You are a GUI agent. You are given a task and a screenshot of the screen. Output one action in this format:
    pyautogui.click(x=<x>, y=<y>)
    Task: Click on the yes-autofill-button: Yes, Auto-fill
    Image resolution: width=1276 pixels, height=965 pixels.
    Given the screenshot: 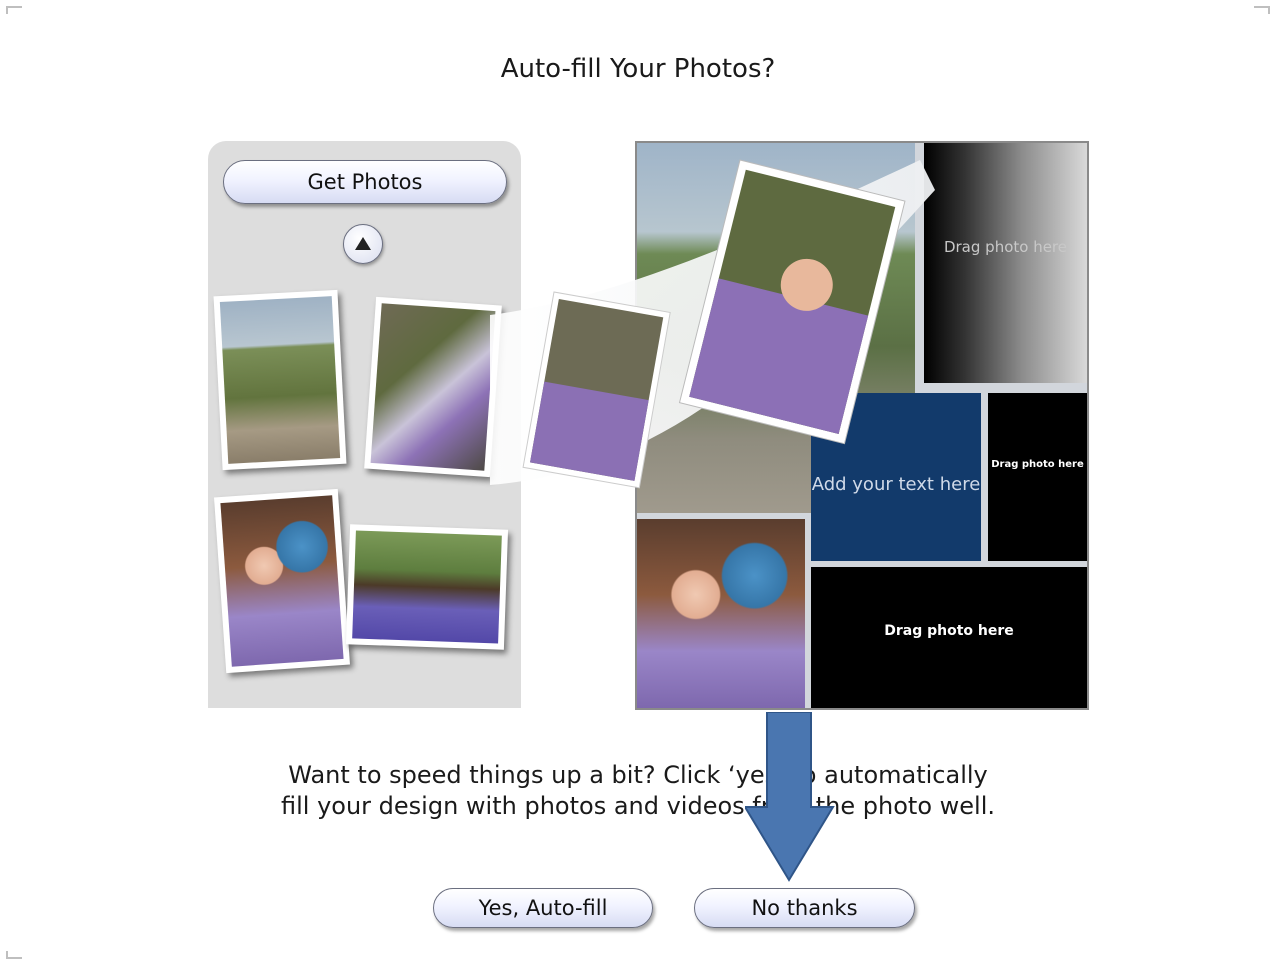 What is the action you would take?
    pyautogui.click(x=543, y=908)
    